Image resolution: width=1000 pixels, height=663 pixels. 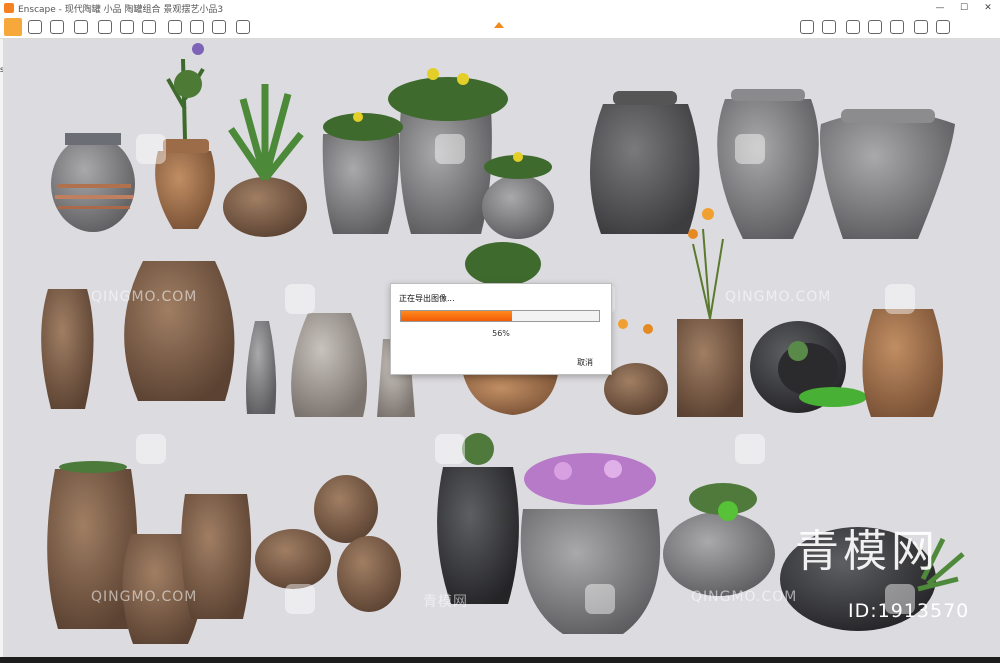 I want to click on model-id-label: ID:1913570, so click(x=909, y=611).